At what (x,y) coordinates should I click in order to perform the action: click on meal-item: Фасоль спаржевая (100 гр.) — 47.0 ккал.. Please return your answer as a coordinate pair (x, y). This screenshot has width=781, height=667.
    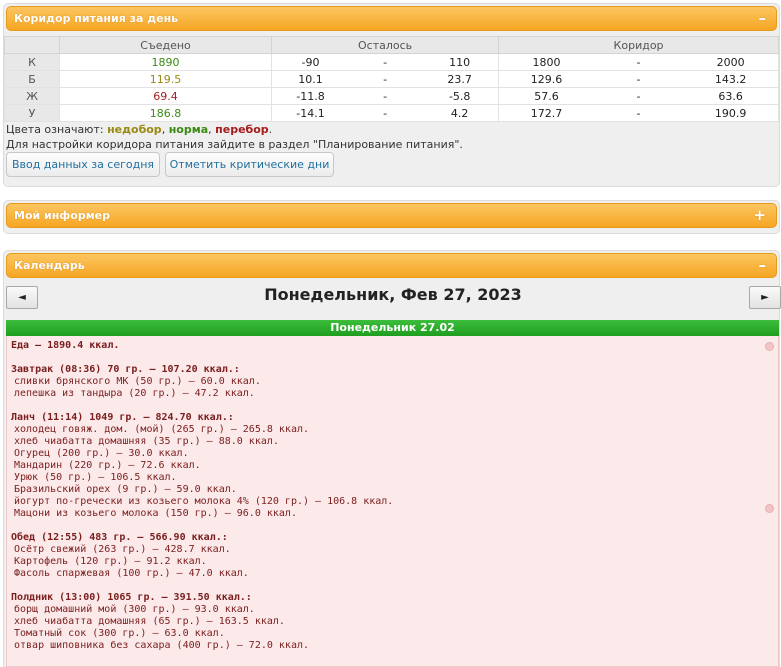
    Looking at the image, I should click on (131, 573).